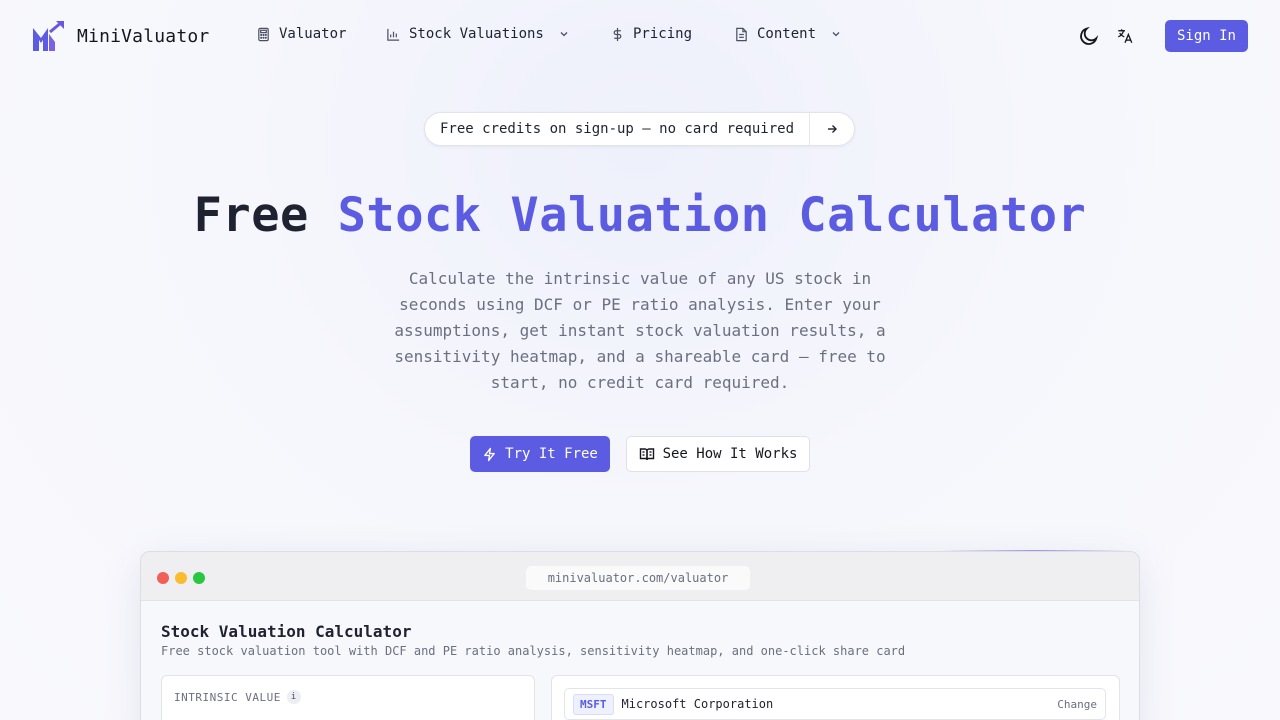 The height and width of the screenshot is (720, 1280). What do you see at coordinates (393, 34) in the screenshot?
I see `bar-chart-icon` at bounding box center [393, 34].